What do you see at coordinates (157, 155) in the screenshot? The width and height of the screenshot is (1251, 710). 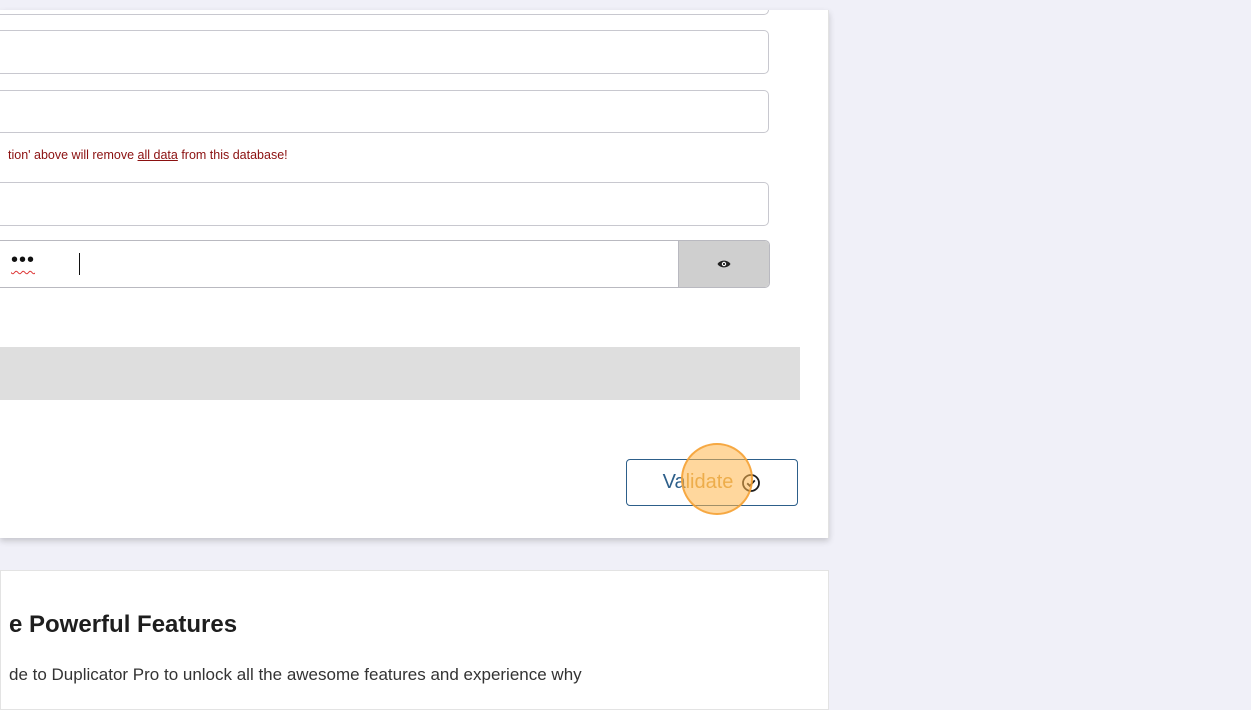 I see `warning-all-data-text: all data` at bounding box center [157, 155].